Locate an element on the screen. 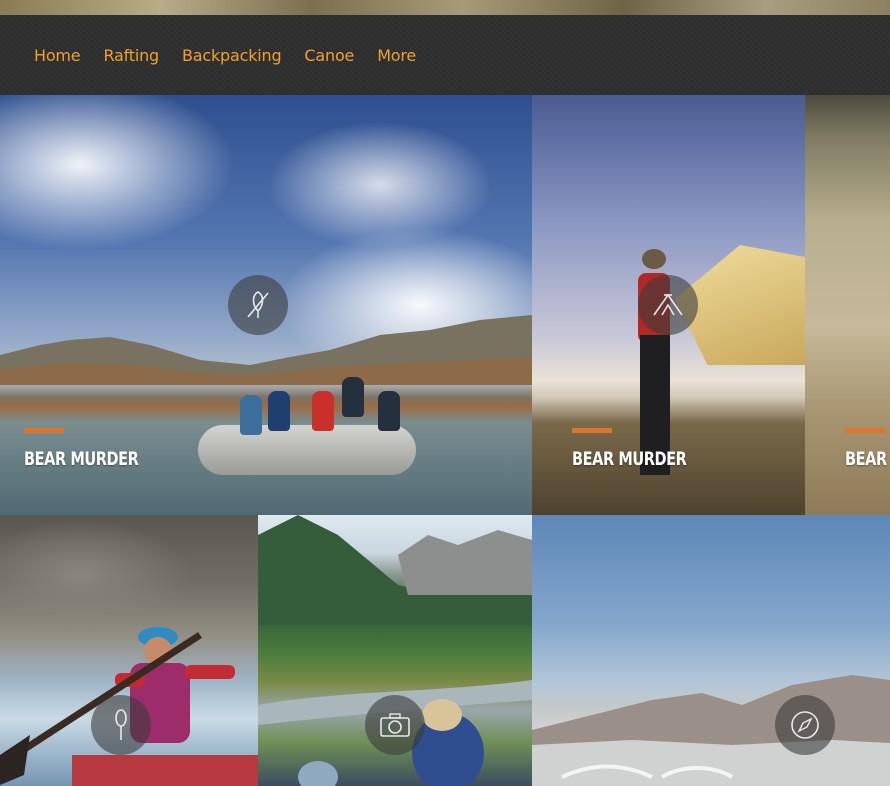 Image resolution: width=890 pixels, height=786 pixels. top-photo-strip is located at coordinates (445, 7).